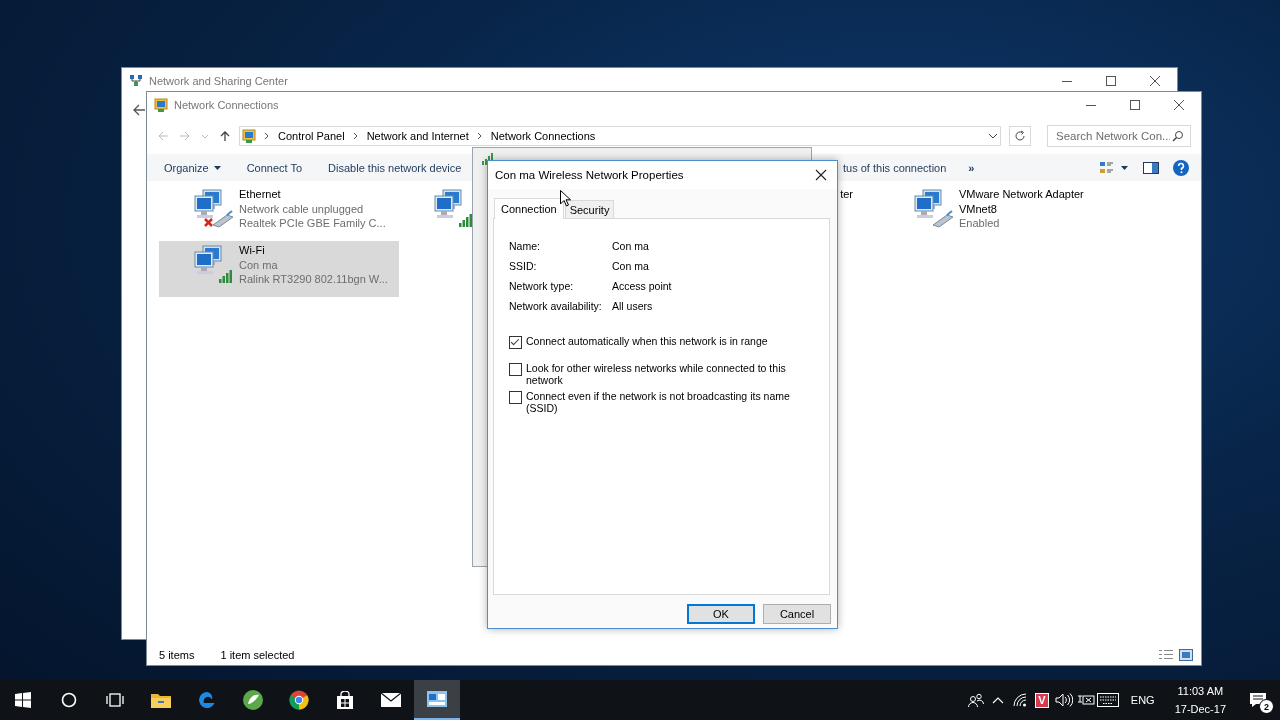 The image size is (1280, 720). I want to click on chevron-up-icon, so click(997, 700).